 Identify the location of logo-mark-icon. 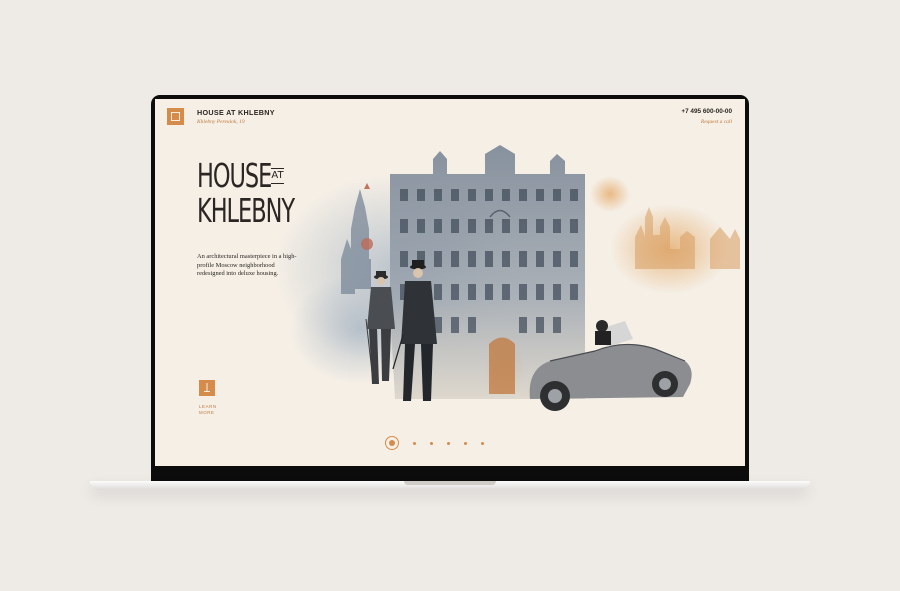
(175, 116).